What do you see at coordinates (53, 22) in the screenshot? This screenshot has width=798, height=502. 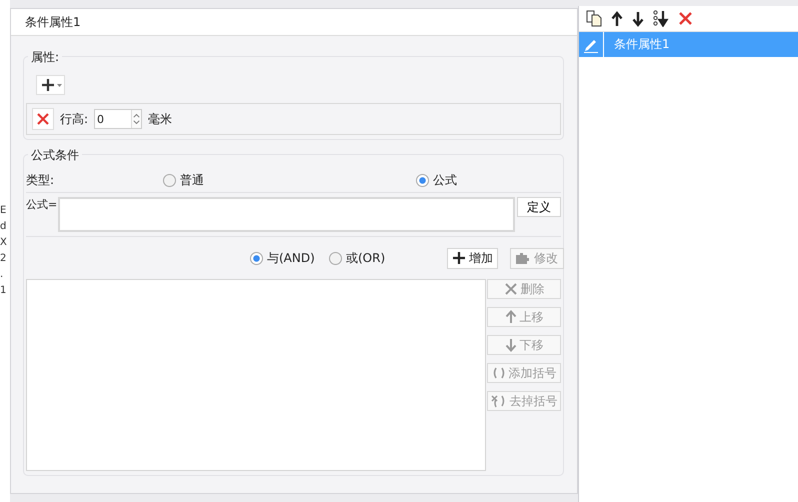 I see `window-title: 条件属性1` at bounding box center [53, 22].